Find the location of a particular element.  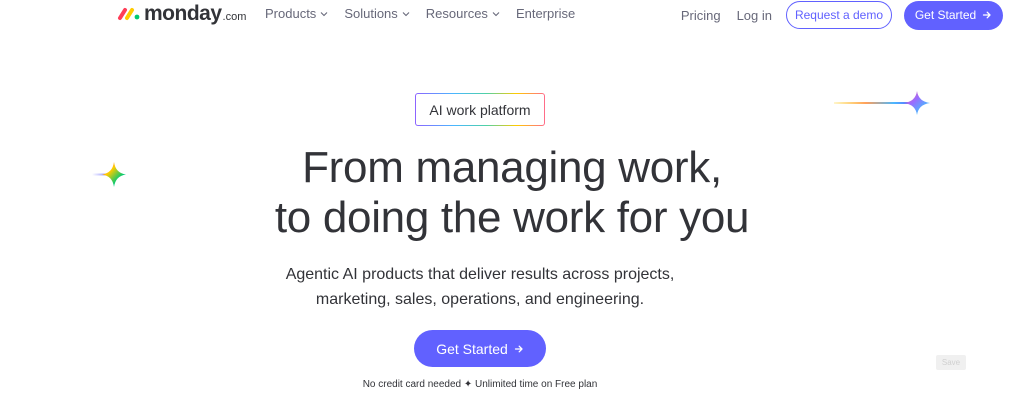

badge-label: AI work platform is located at coordinates (480, 109).